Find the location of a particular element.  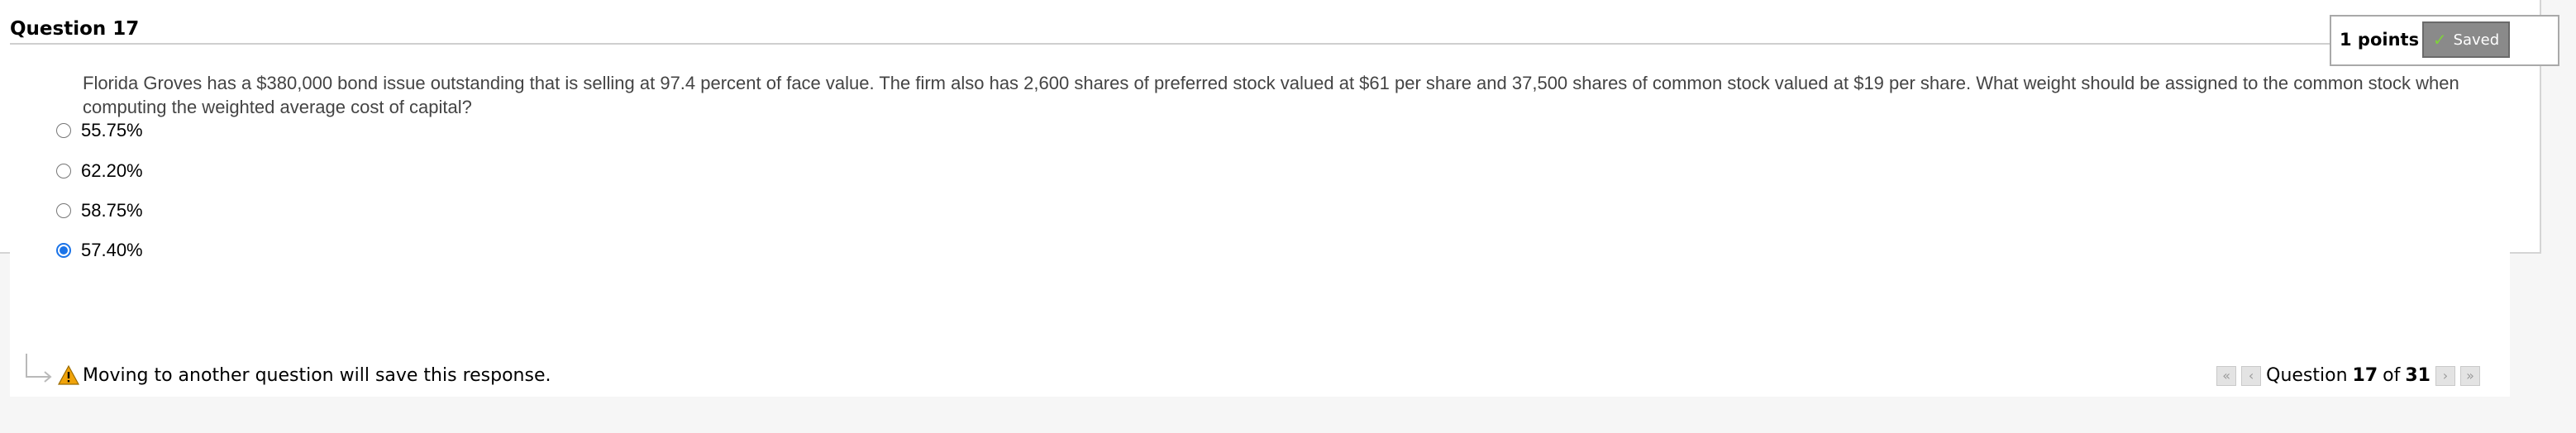

saved-label: Saved is located at coordinates (2476, 40).